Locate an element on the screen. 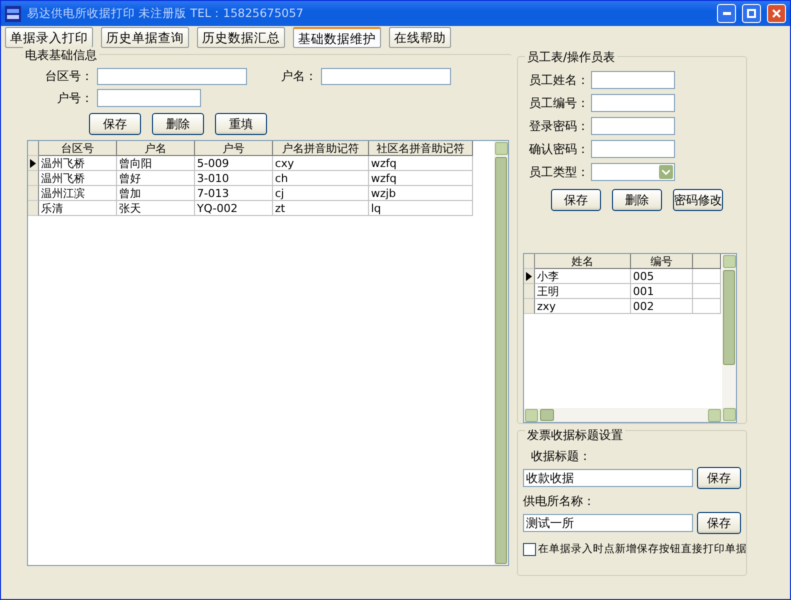 Image resolution: width=791 pixels, height=600 pixels. window-title: 易达供电所收据打印 未注册版 TEL：15825675057 is located at coordinates (165, 13).